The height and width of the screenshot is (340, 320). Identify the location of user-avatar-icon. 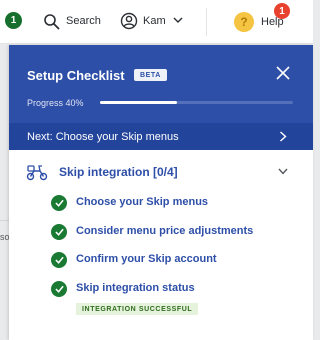
(129, 21).